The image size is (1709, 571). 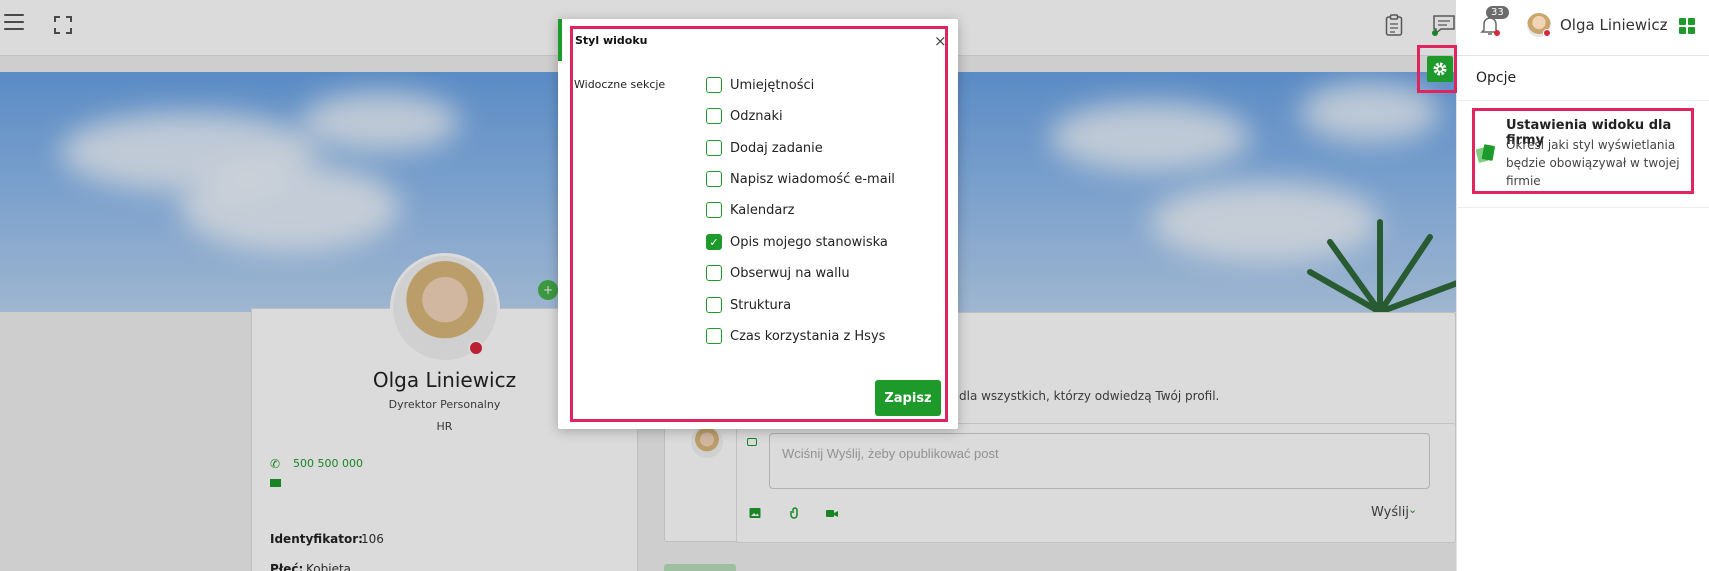 I want to click on checkbox-row-follow-wall: Obserwuj na wallu, so click(x=778, y=273).